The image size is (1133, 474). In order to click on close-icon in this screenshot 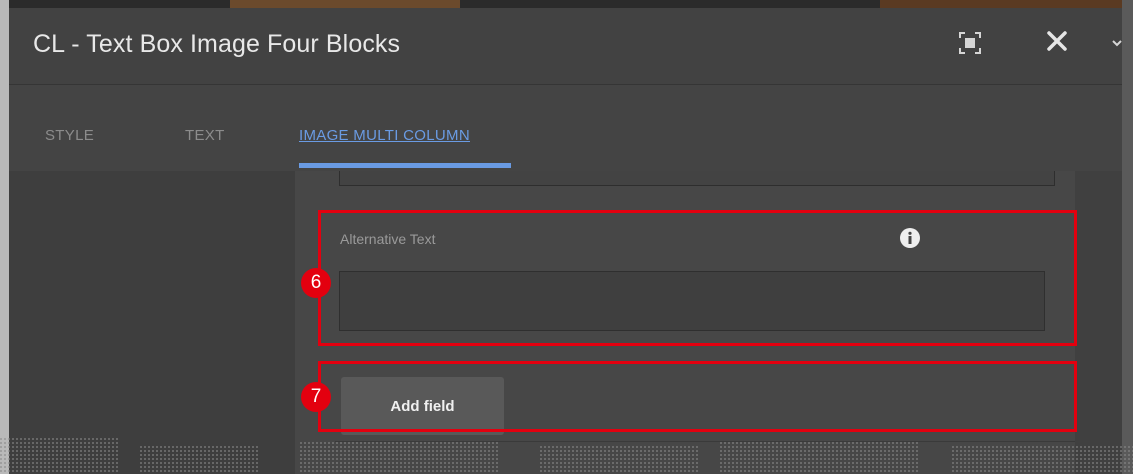, I will do `click(1057, 41)`.